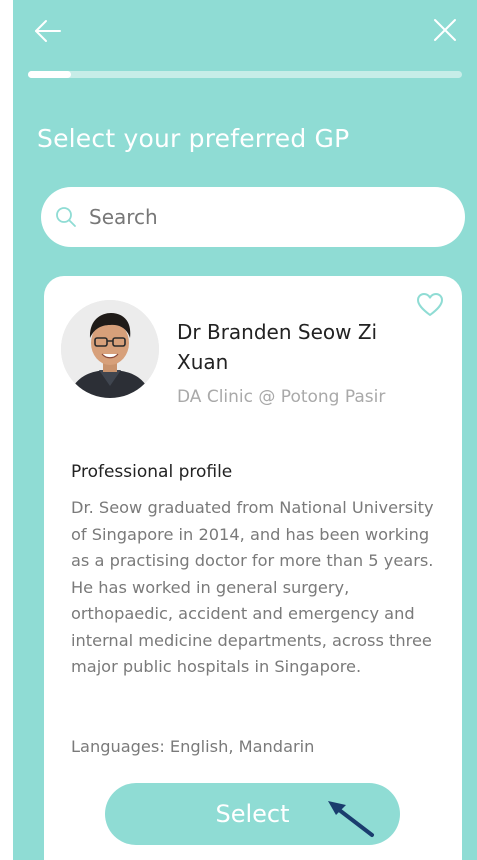 The width and height of the screenshot is (477, 860). I want to click on doctor-name: Dr Branden Seow Zi Xuan, so click(277, 347).